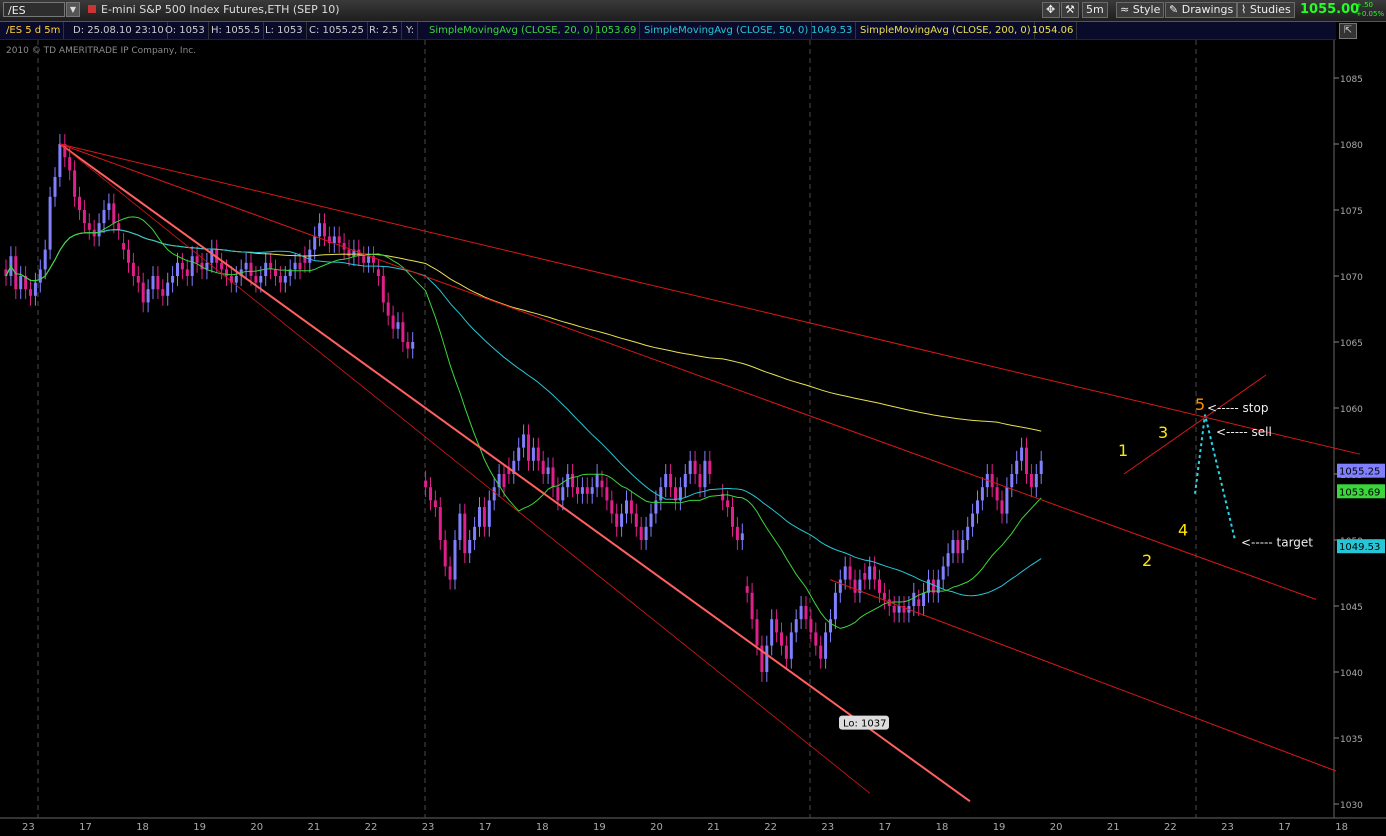 This screenshot has width=1386, height=836. Describe the element at coordinates (727, 30) in the screenshot. I see `sma50-label: SimpleMovingAvg (CLOSE, 50, 0)` at that location.